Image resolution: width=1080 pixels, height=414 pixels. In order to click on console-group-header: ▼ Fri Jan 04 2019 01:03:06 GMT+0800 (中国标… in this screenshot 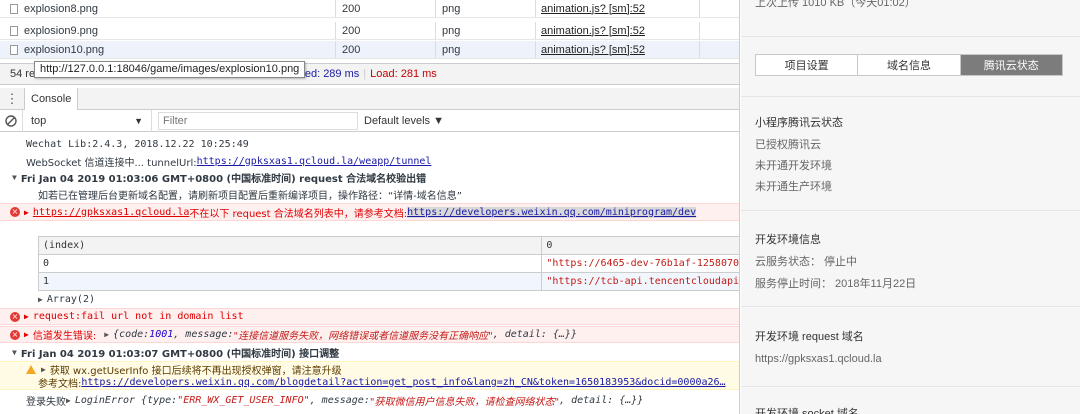, I will do `click(369, 177)`.